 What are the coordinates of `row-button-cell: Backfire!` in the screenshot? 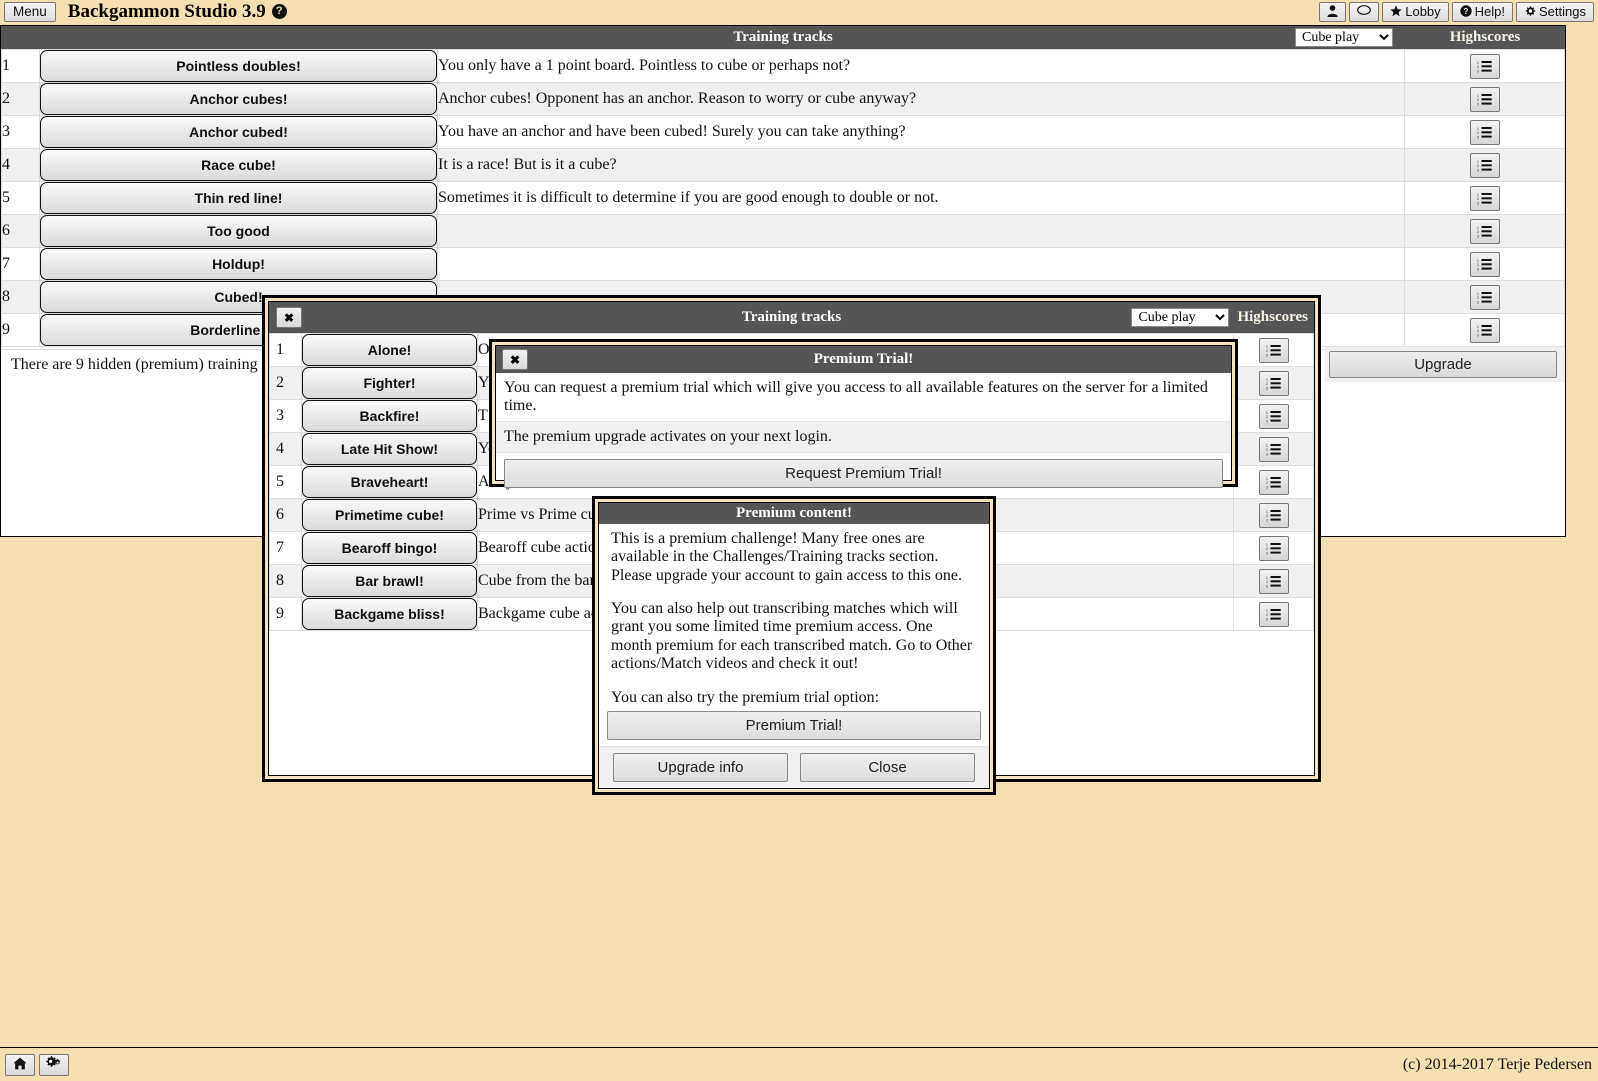 It's located at (389, 416).